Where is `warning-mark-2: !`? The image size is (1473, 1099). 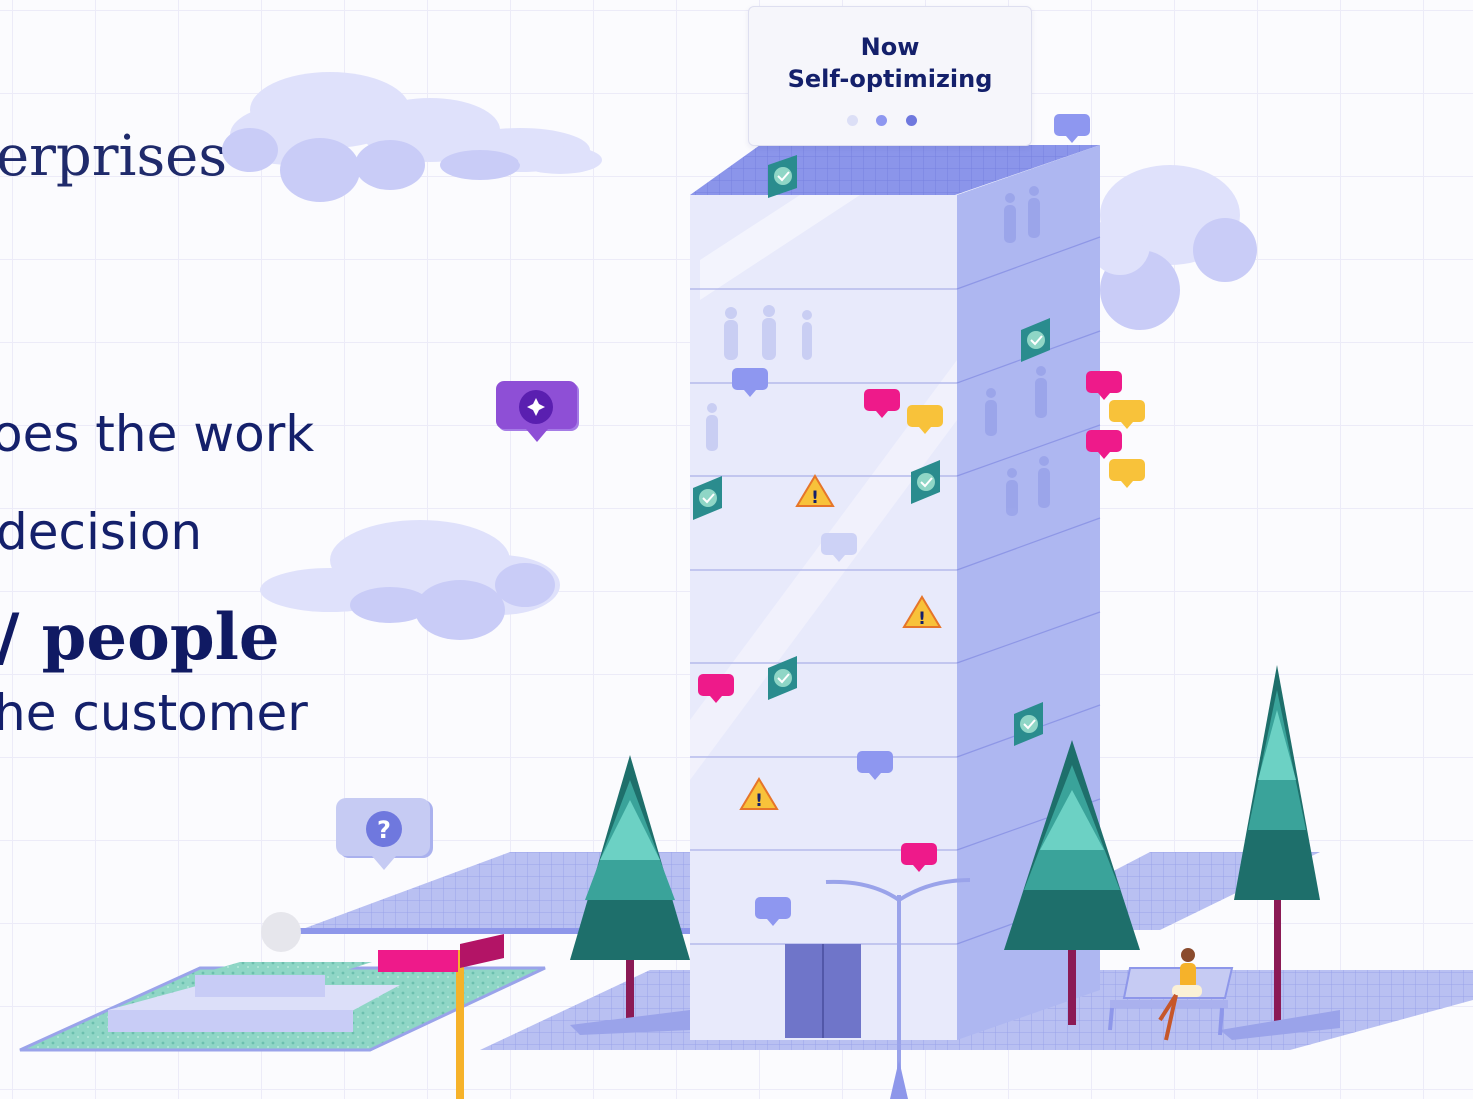 warning-mark-2: ! is located at coordinates (922, 619).